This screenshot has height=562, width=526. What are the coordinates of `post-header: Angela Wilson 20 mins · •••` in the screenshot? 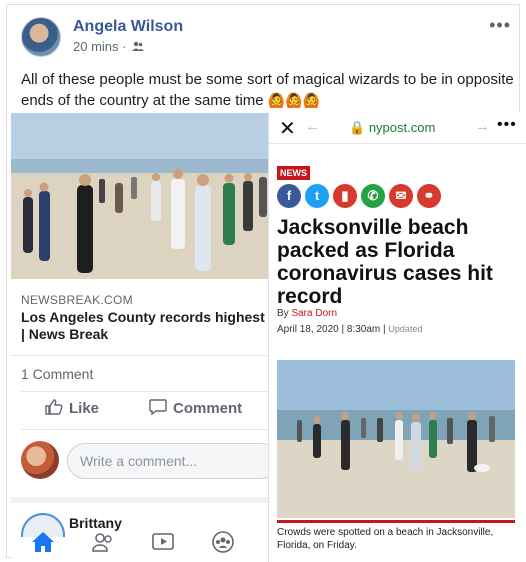 It's located at (266, 37).